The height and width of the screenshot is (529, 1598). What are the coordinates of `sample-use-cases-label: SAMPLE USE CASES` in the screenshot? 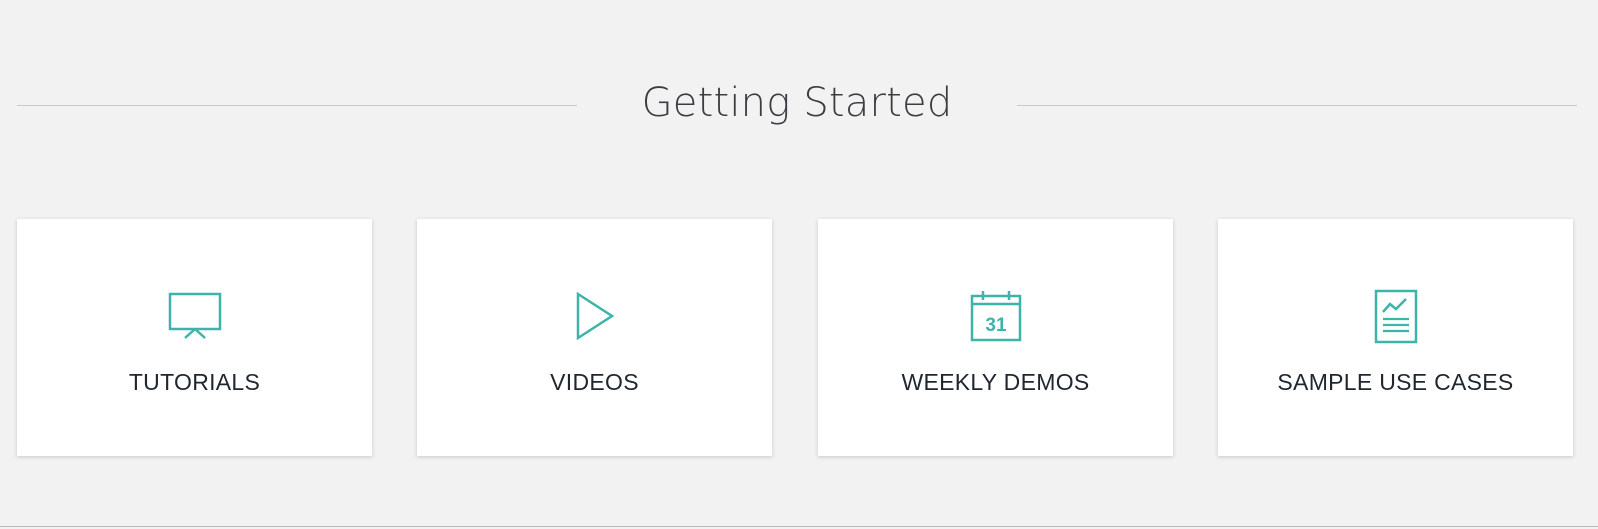 It's located at (1395, 382).